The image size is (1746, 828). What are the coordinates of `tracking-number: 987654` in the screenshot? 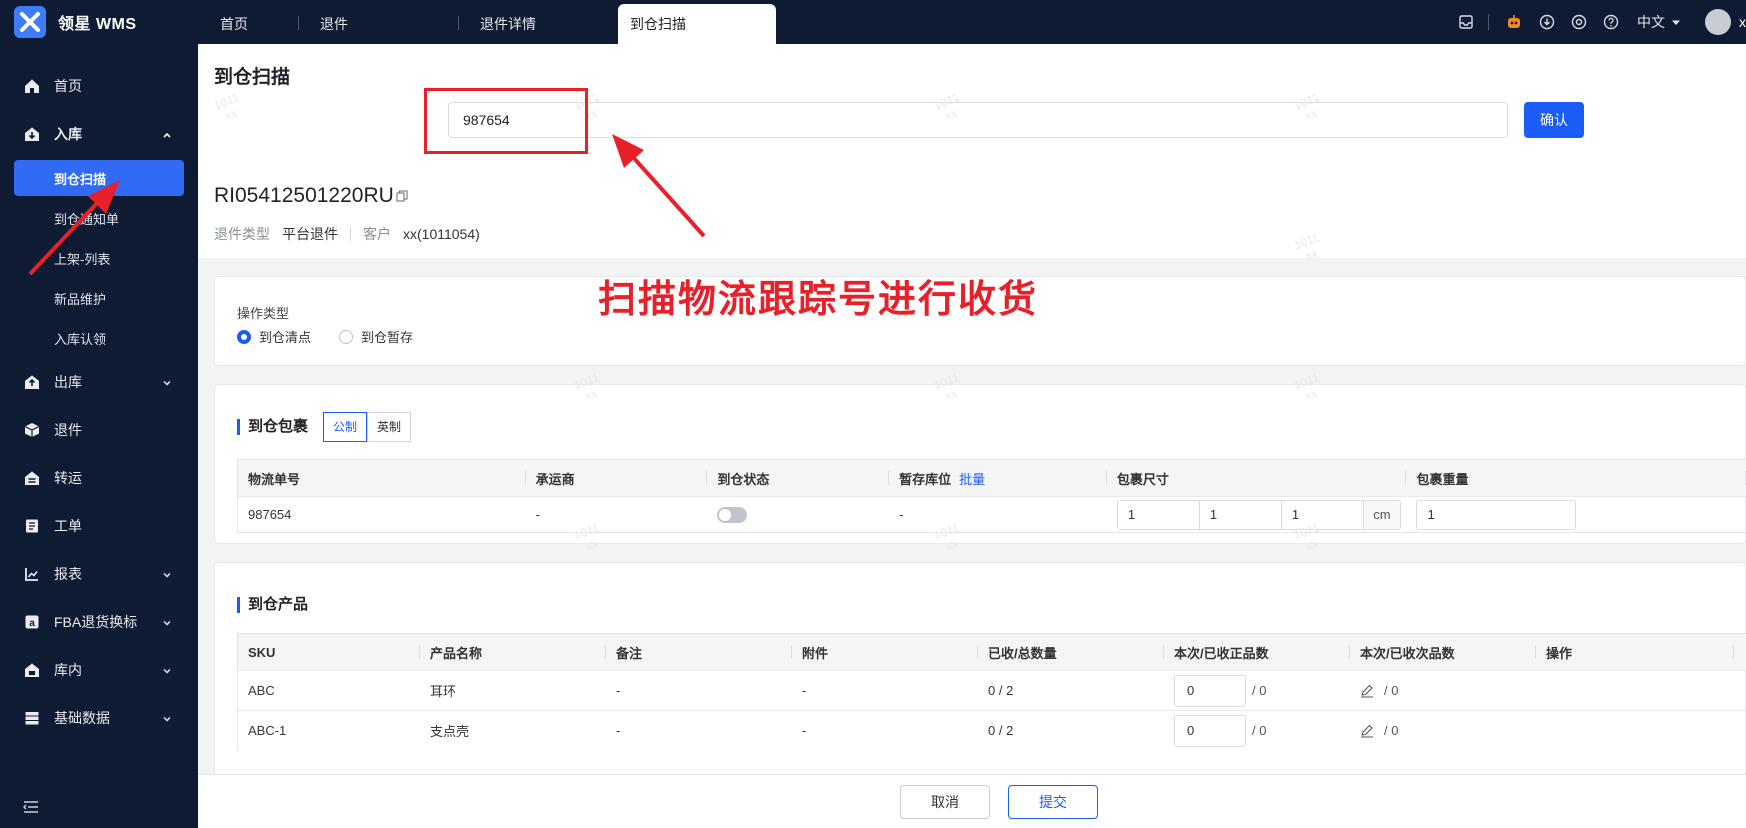 It's located at (270, 514).